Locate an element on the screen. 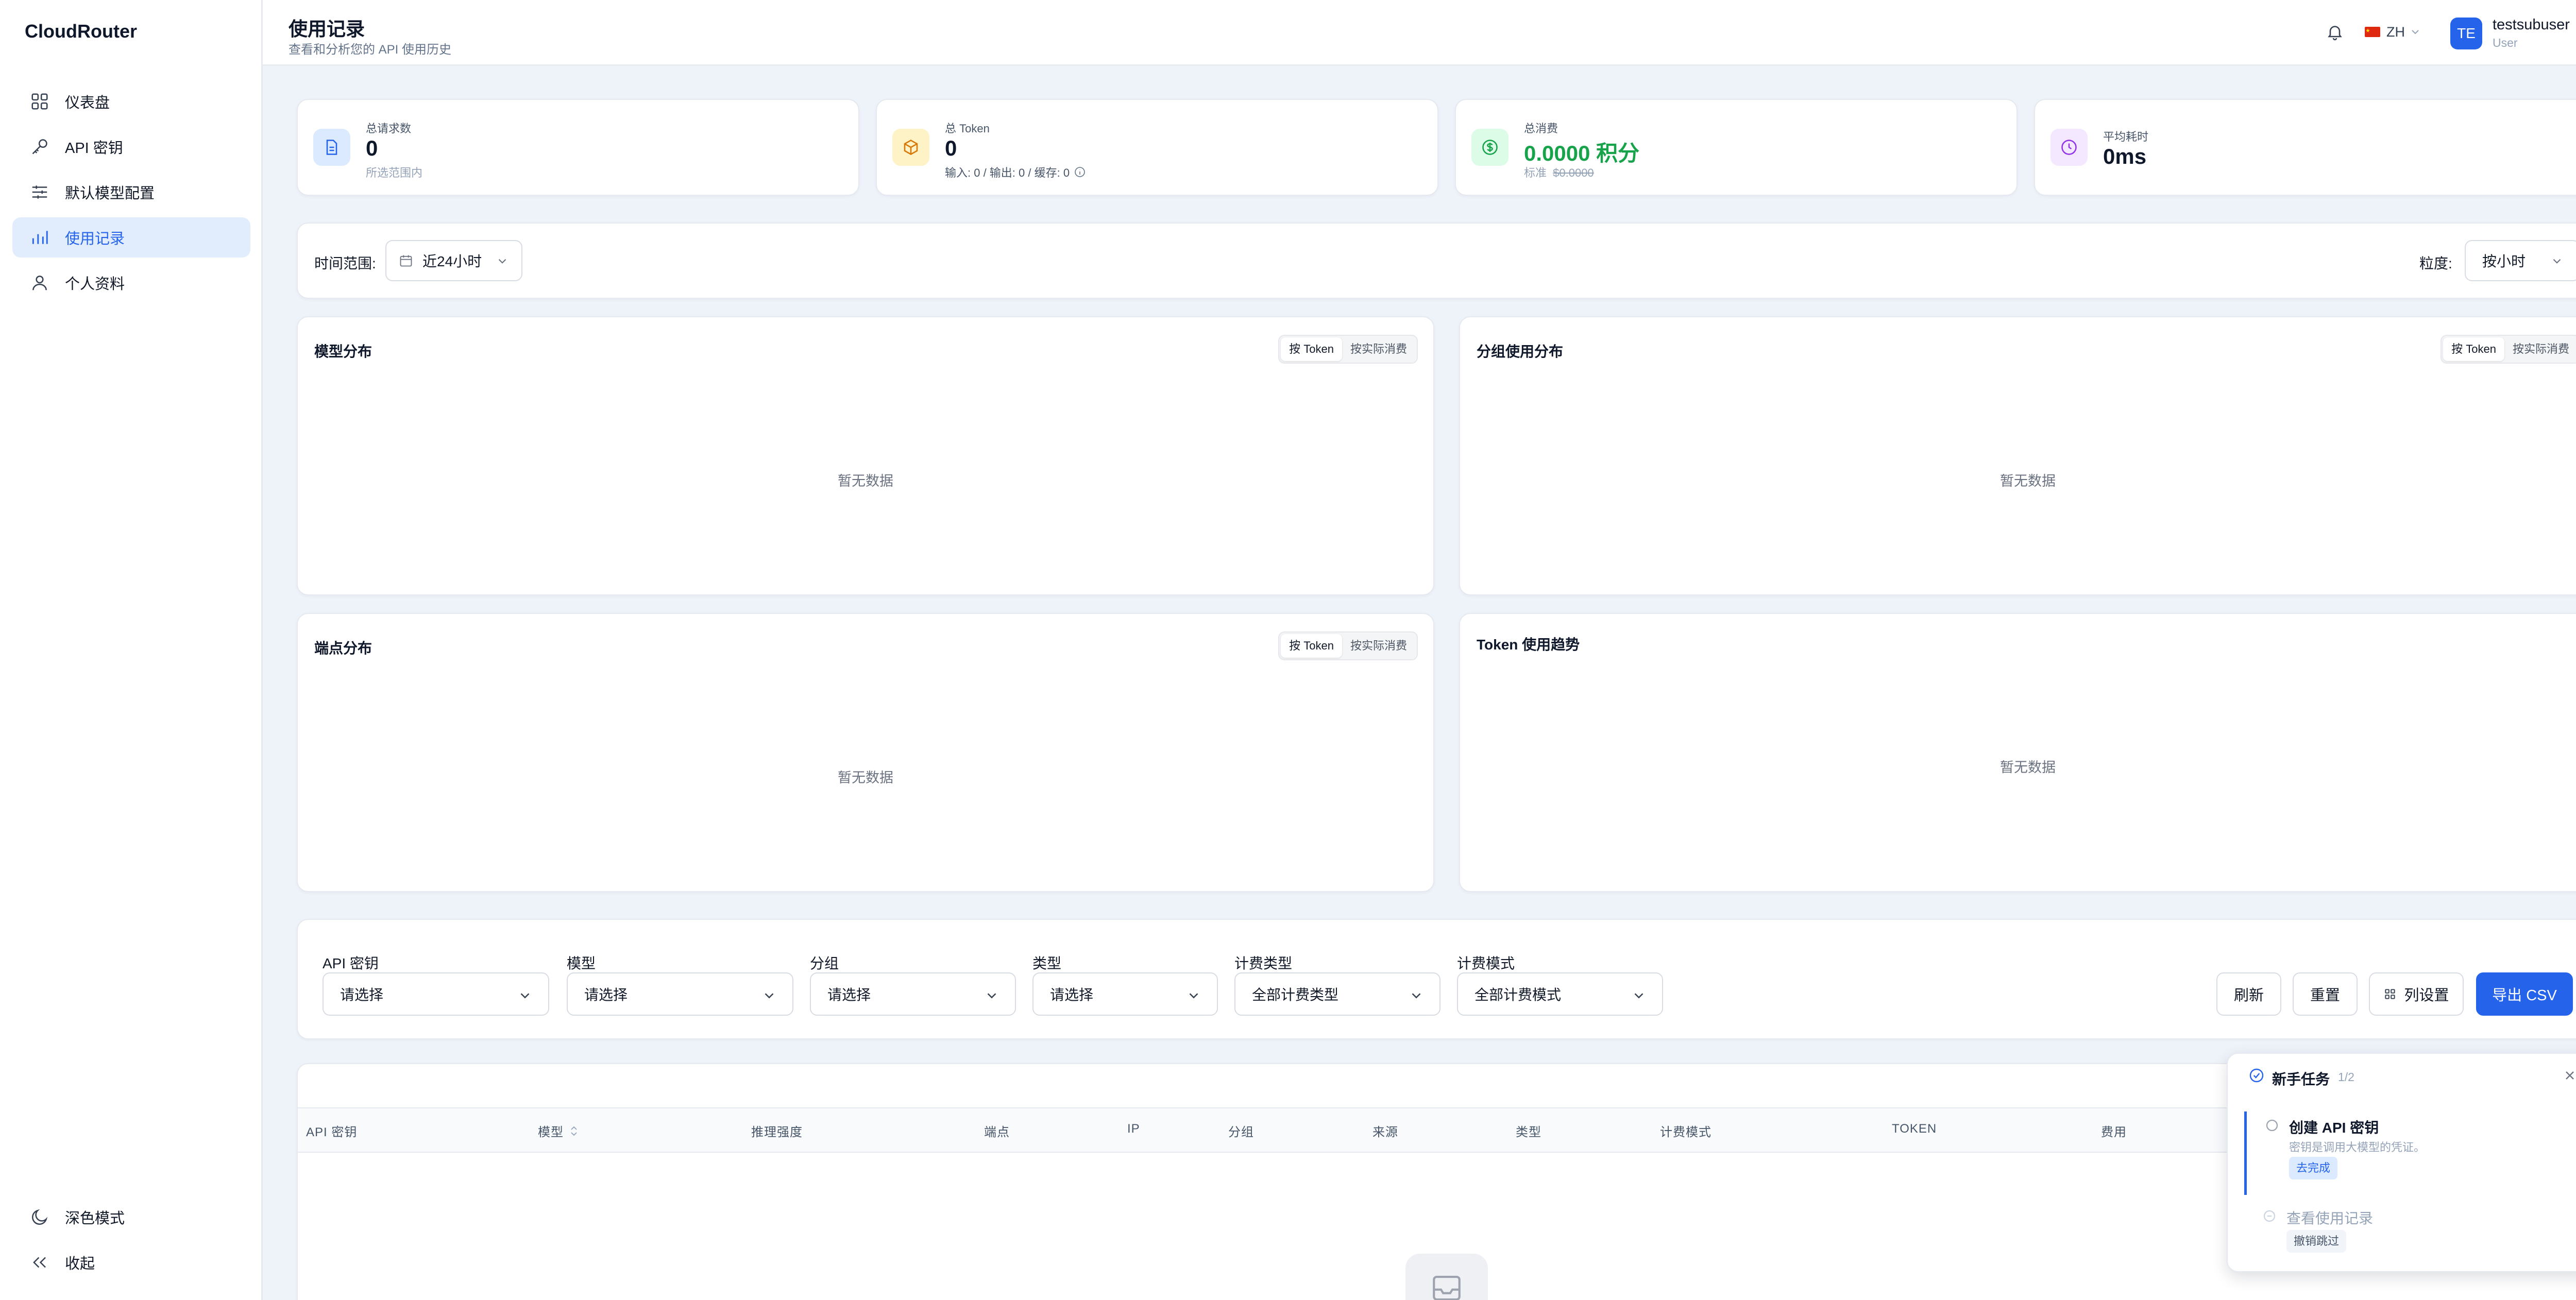 The image size is (2576, 1300). filter-label: 模型 is located at coordinates (581, 963).